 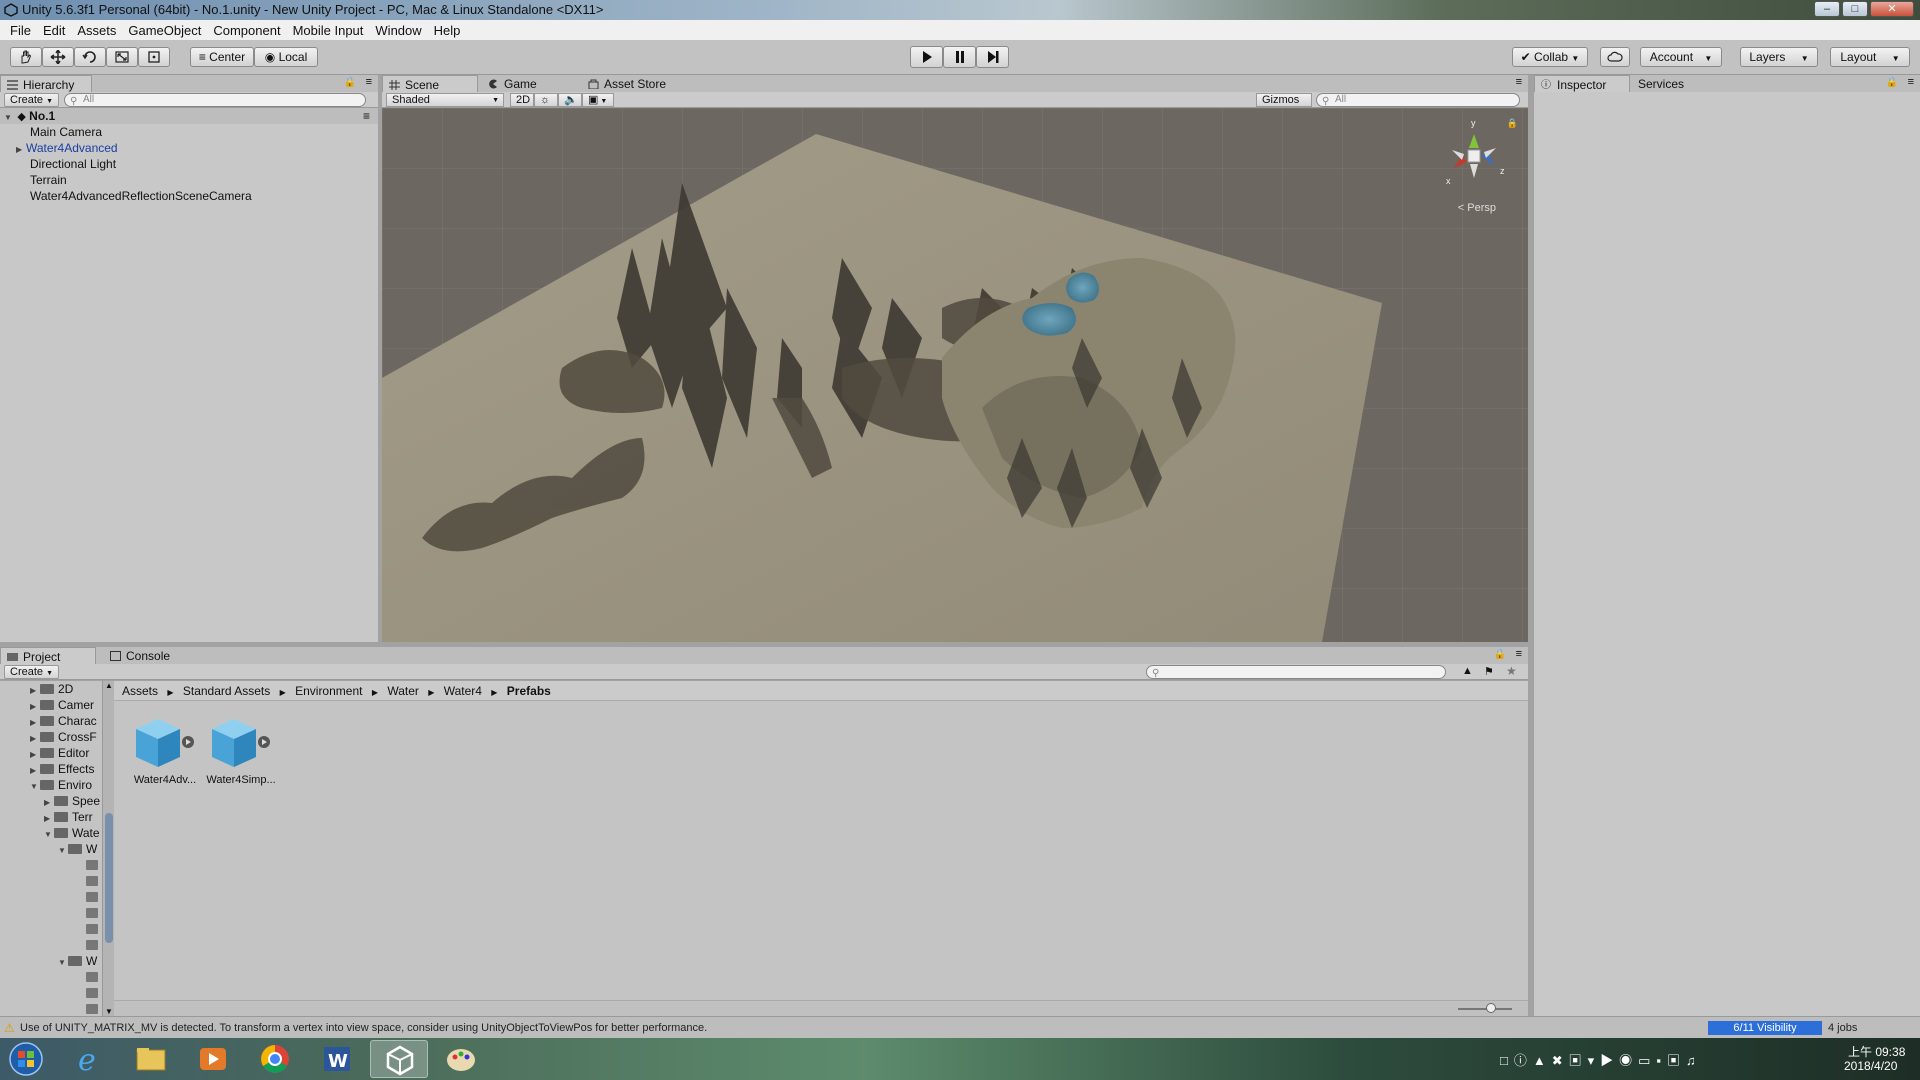 I want to click on scale-tool-button, so click(x=122, y=57).